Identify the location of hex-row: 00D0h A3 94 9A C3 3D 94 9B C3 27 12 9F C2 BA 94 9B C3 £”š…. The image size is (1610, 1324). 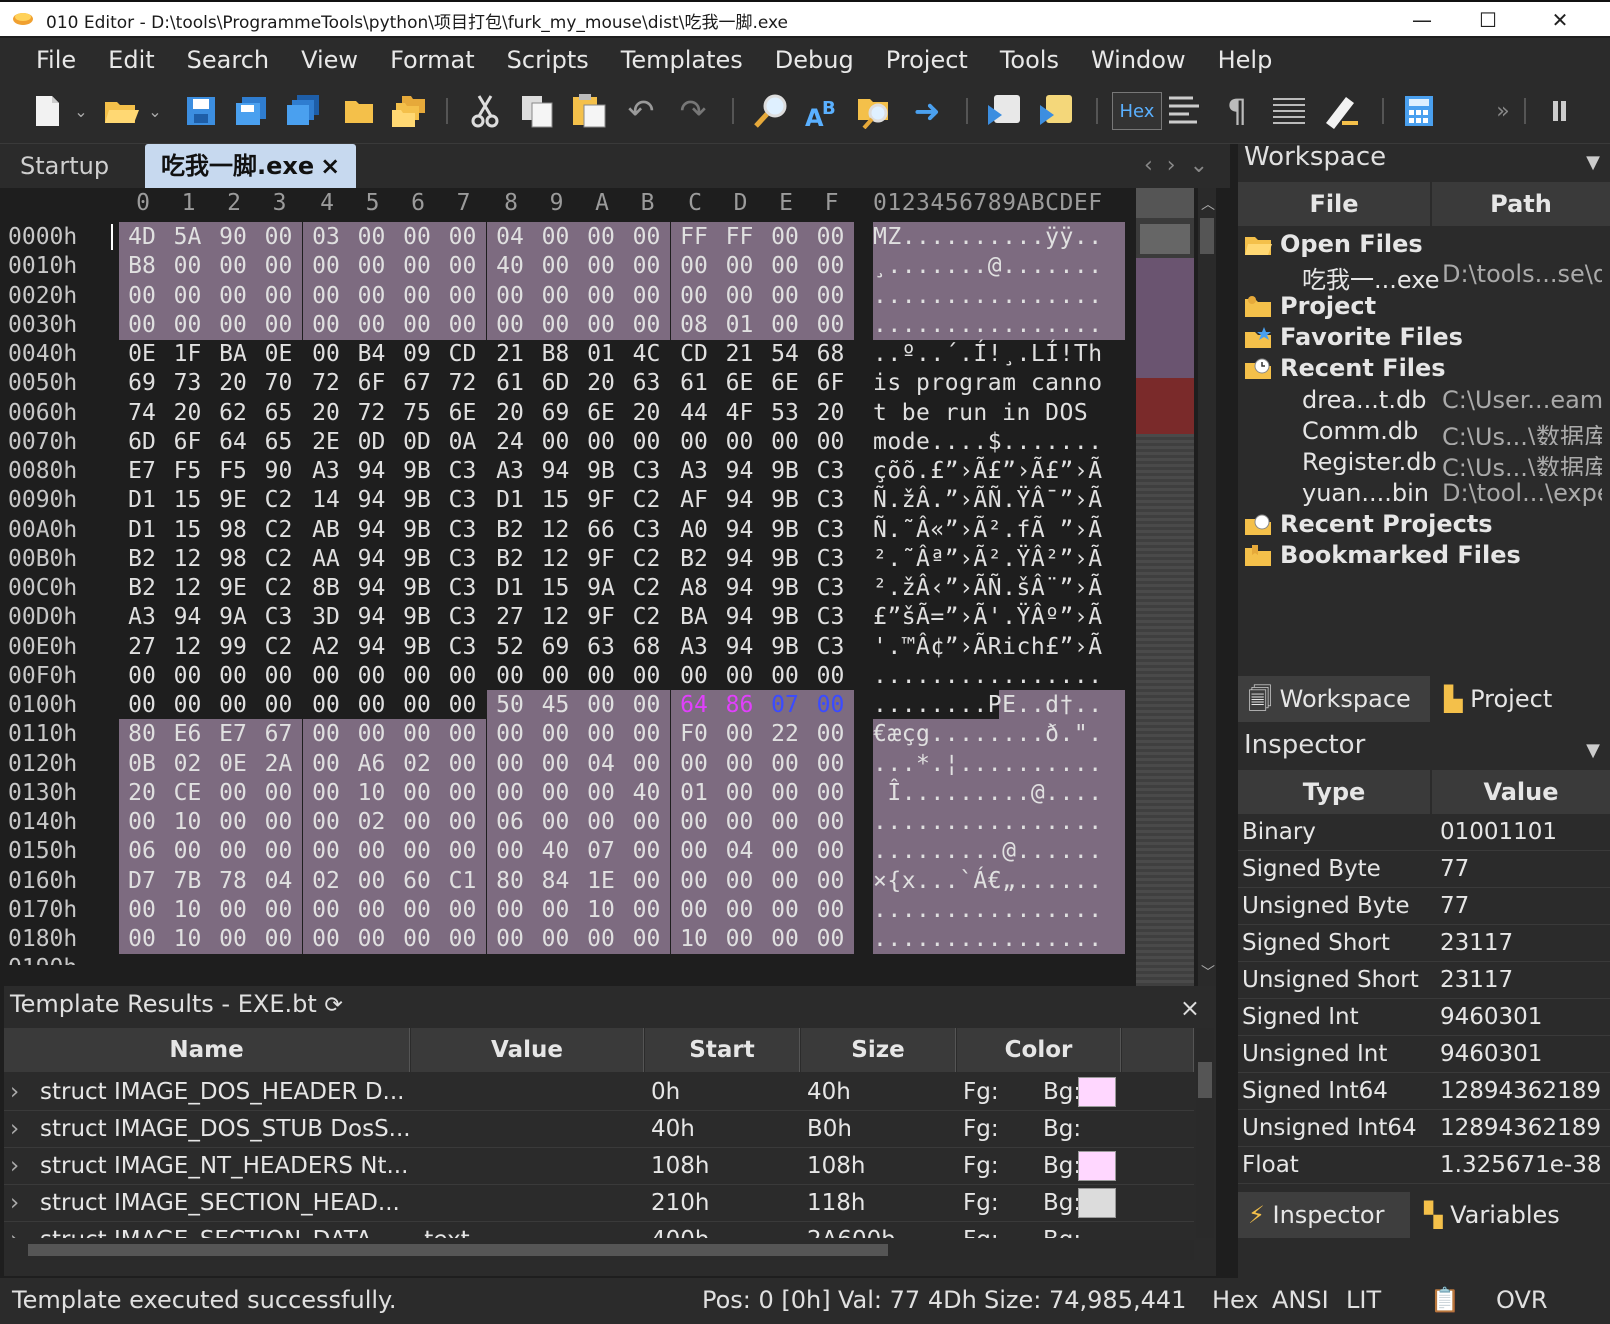
(574, 617).